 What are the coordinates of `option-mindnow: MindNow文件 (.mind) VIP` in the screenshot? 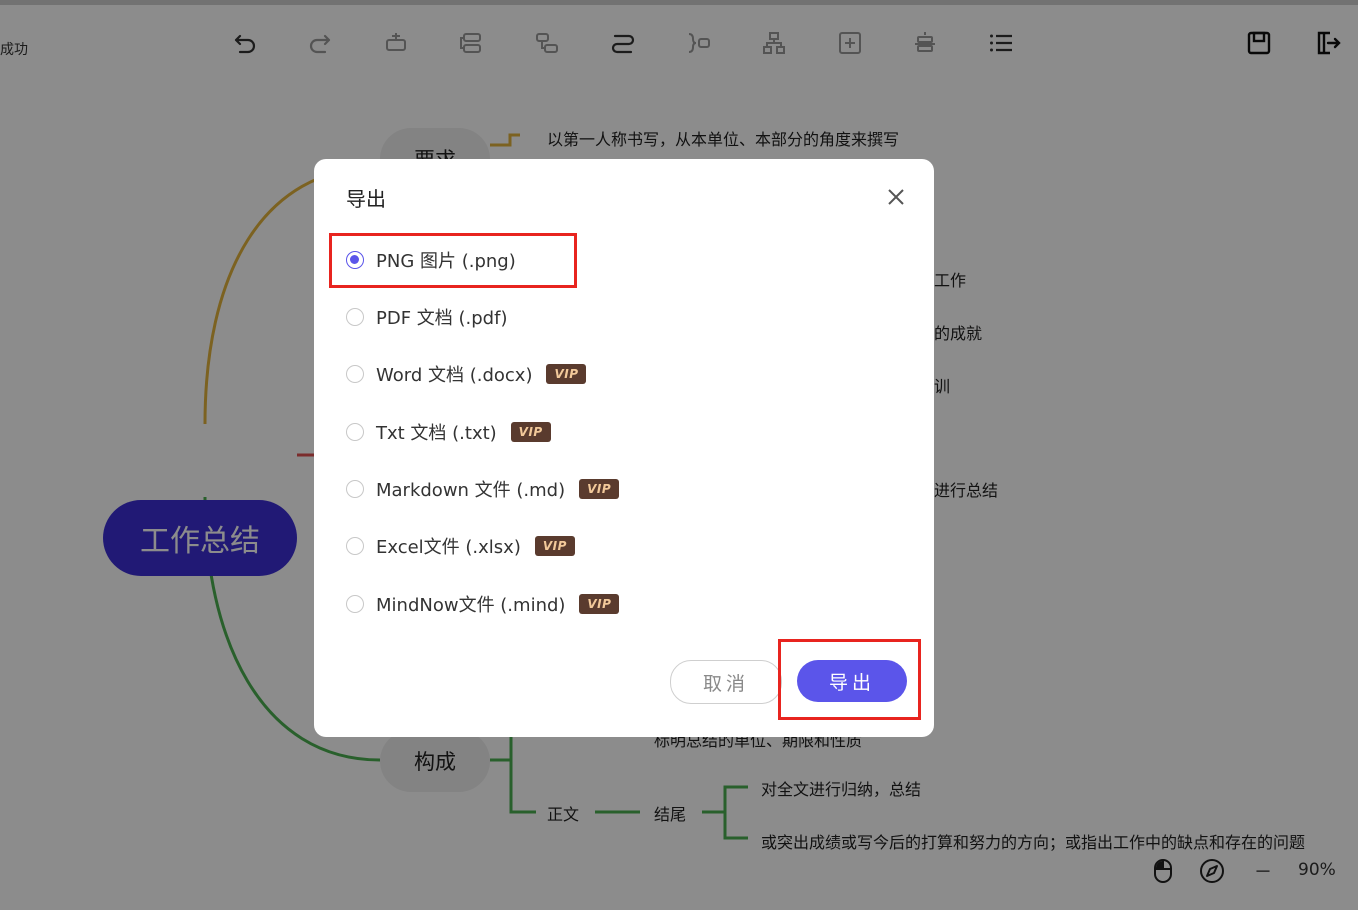 It's located at (483, 604).